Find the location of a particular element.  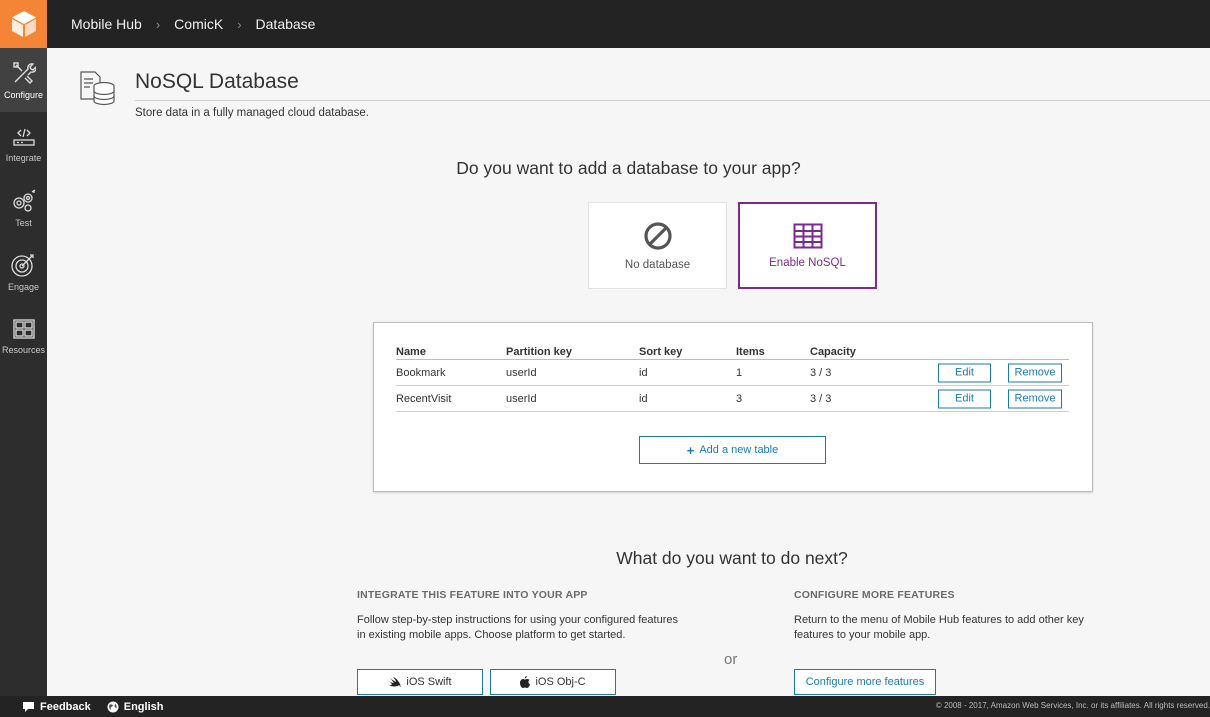

sidebar-item-test: Test is located at coordinates (23, 208).